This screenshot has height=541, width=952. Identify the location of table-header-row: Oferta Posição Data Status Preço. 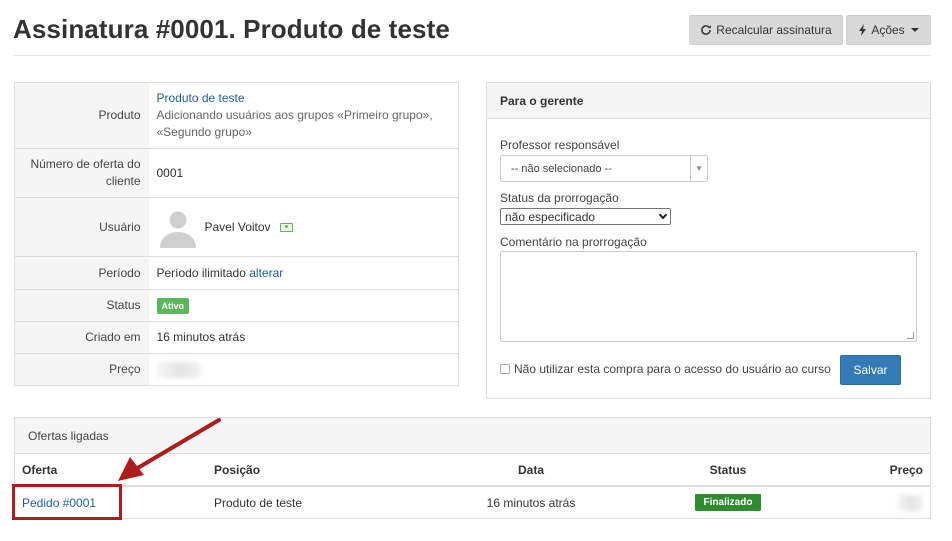
(472, 470).